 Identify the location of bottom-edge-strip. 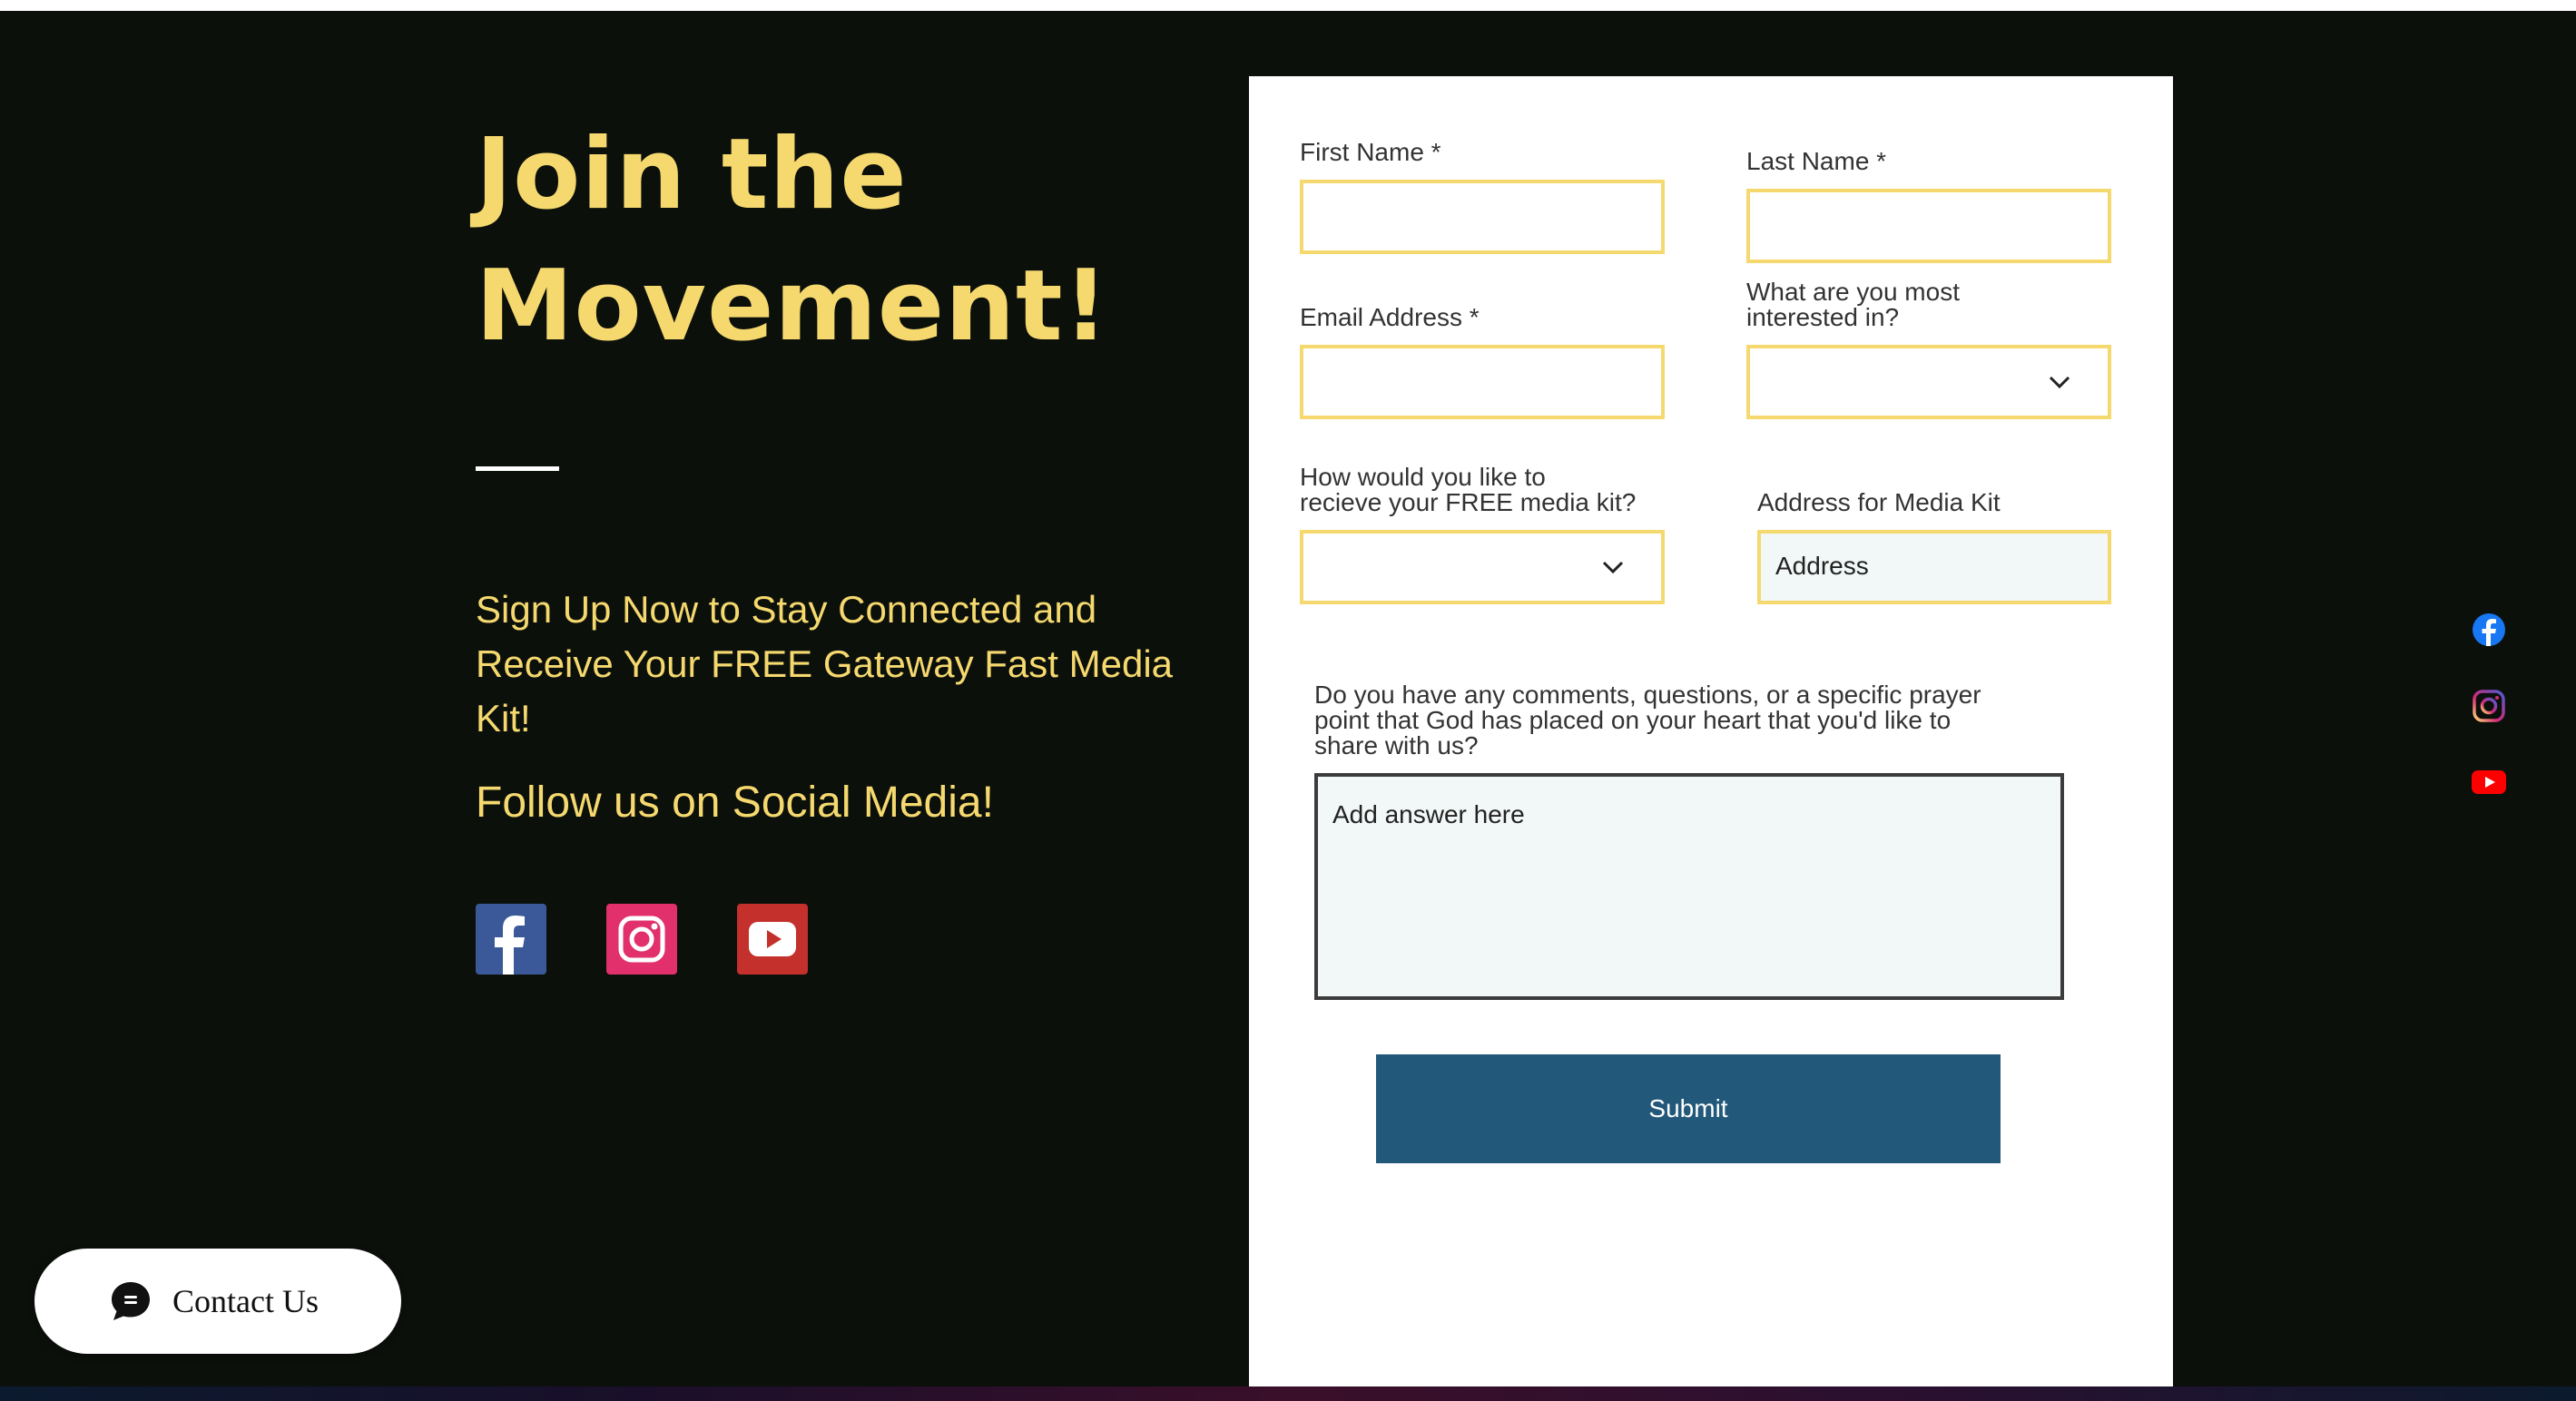
(1288, 1393).